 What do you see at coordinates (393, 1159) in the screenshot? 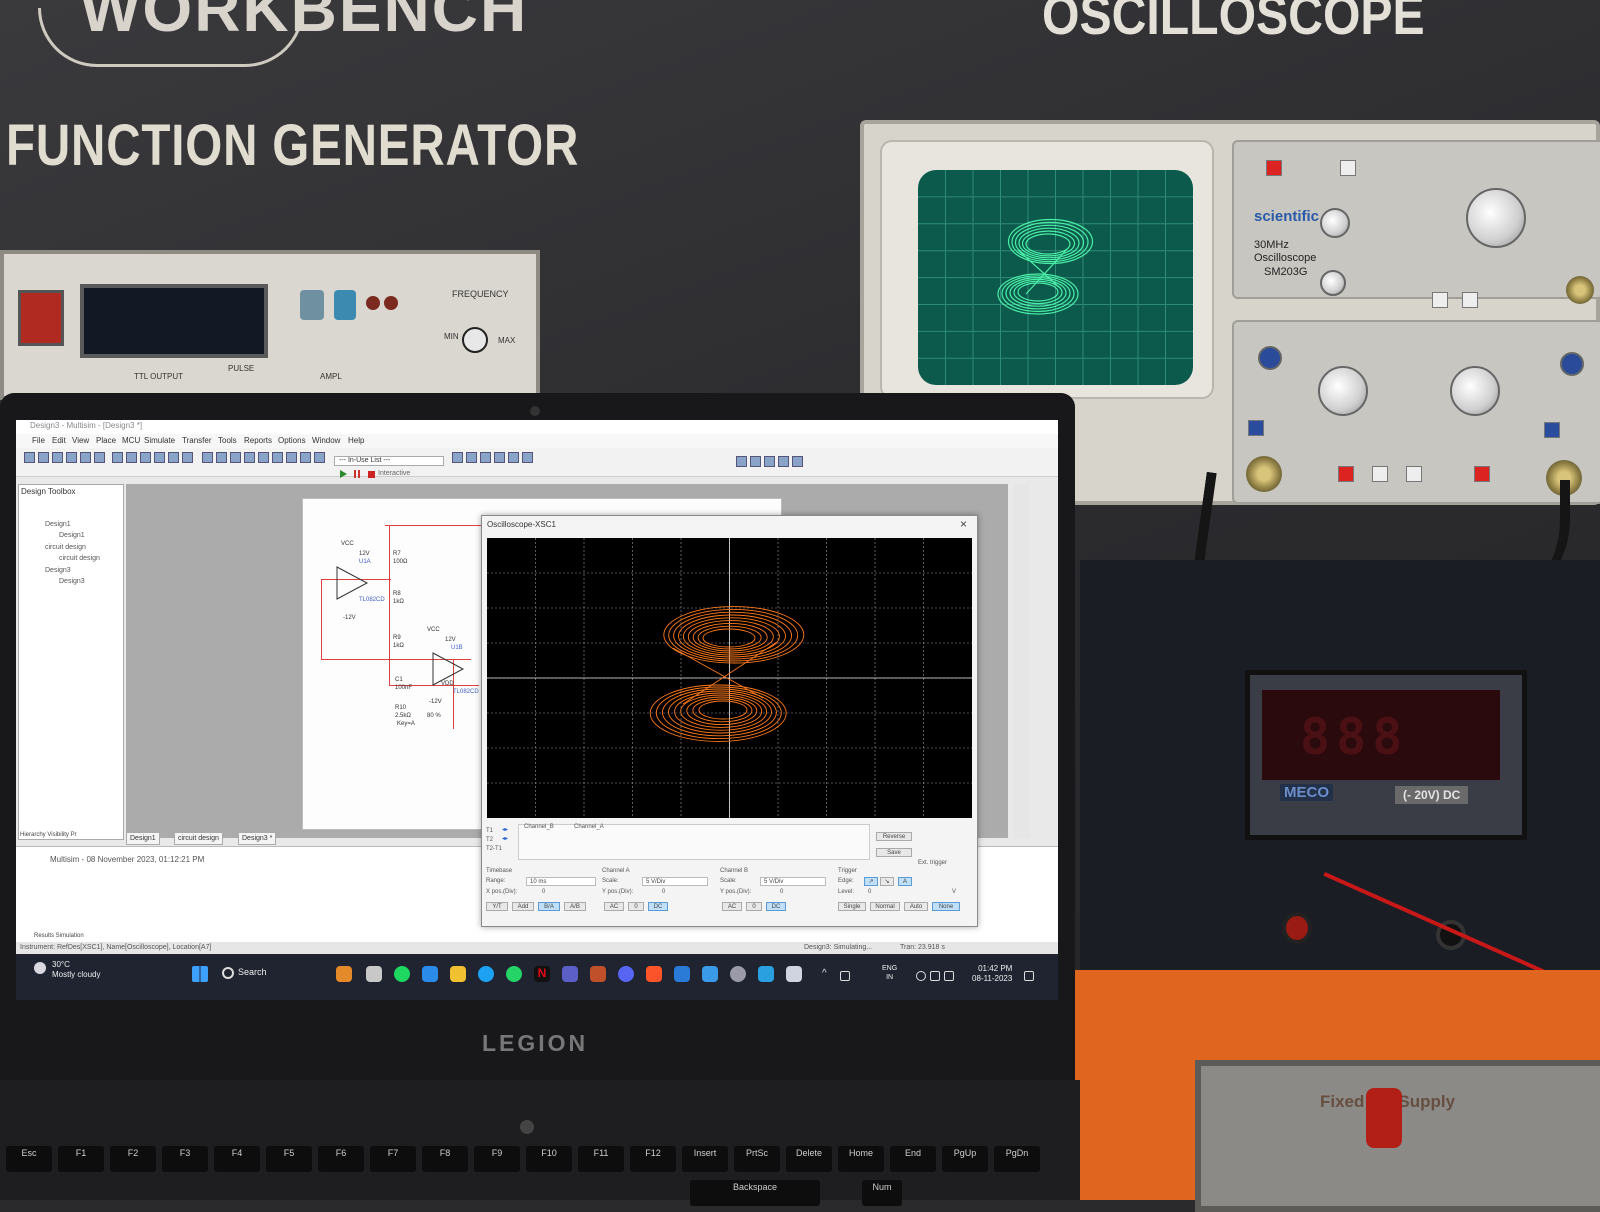
I see `key-f7: F7` at bounding box center [393, 1159].